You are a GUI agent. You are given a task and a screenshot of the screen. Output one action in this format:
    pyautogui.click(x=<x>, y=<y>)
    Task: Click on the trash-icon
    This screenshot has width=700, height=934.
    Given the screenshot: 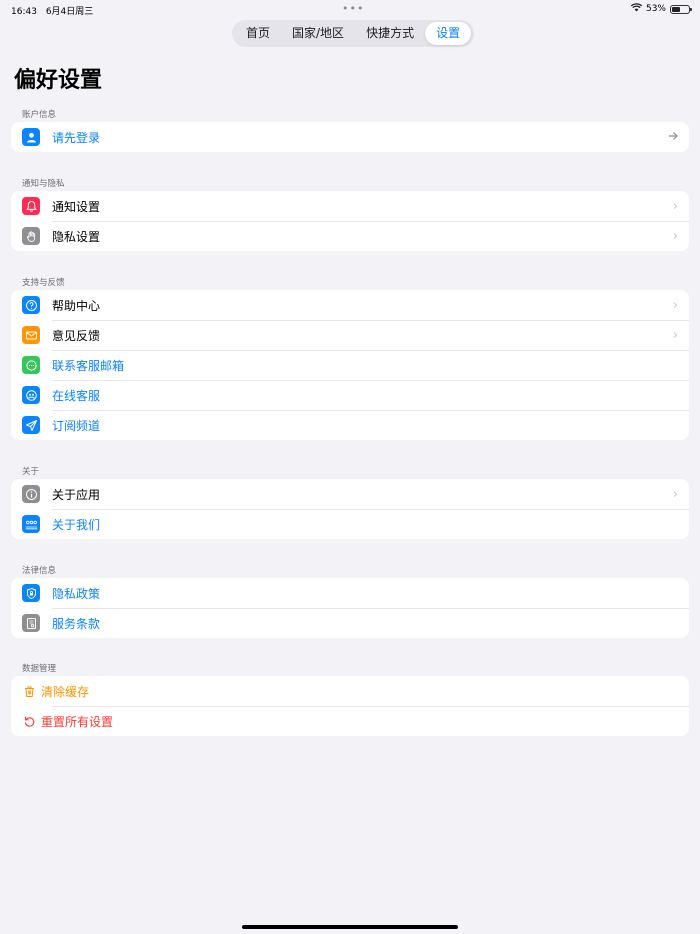 What is the action you would take?
    pyautogui.click(x=29, y=691)
    